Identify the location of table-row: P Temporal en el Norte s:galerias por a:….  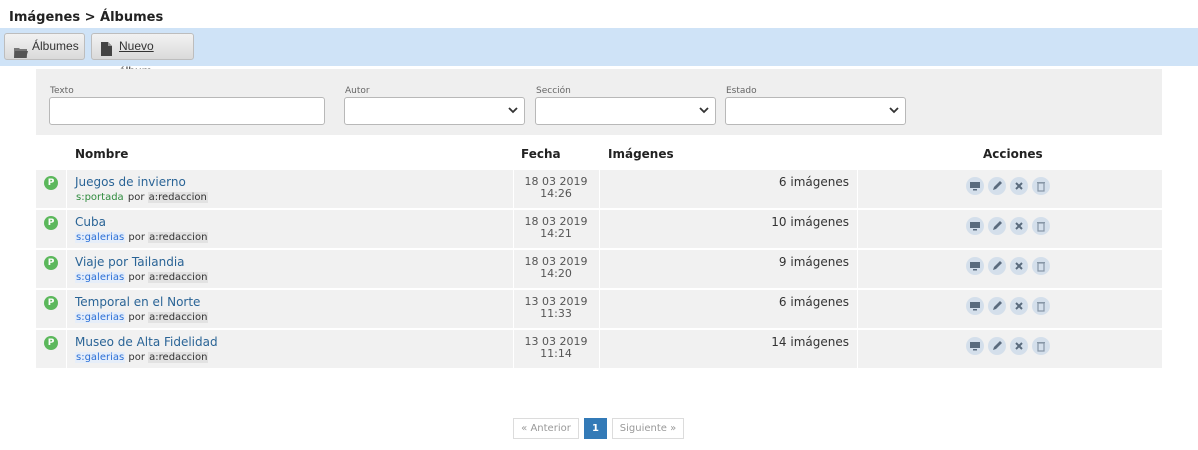
(599, 309).